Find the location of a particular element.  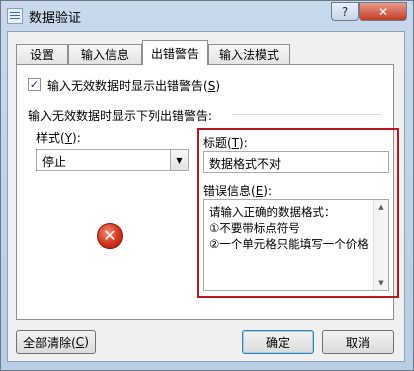

message-scrollbar: ▲ ▼ is located at coordinates (380, 245).